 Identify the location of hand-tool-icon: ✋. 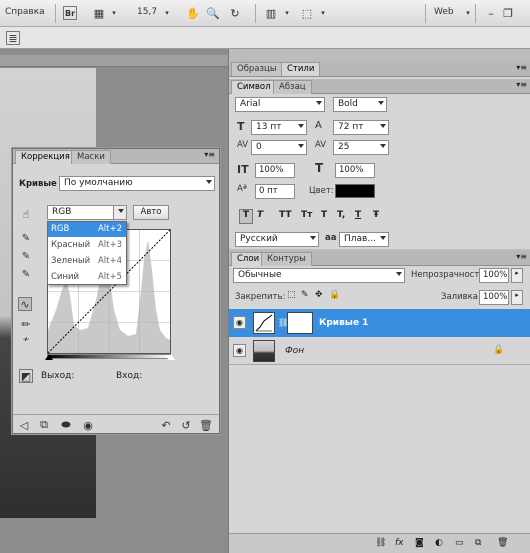
(193, 13).